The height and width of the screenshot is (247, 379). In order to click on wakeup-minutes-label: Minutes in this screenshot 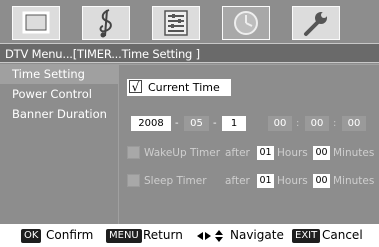, I will do `click(354, 153)`.